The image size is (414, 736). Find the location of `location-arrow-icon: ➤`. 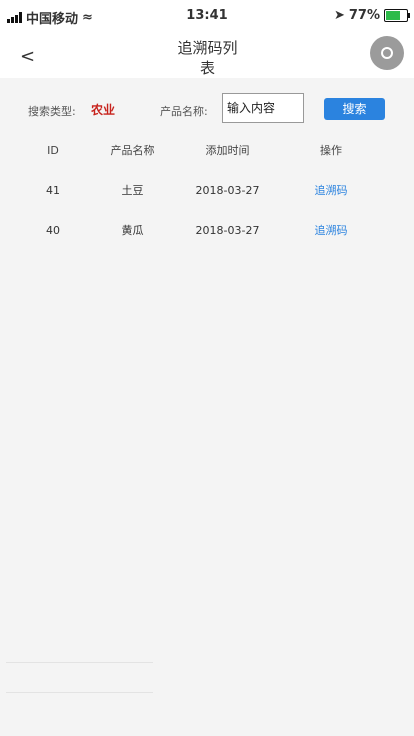

location-arrow-icon: ➤ is located at coordinates (339, 15).